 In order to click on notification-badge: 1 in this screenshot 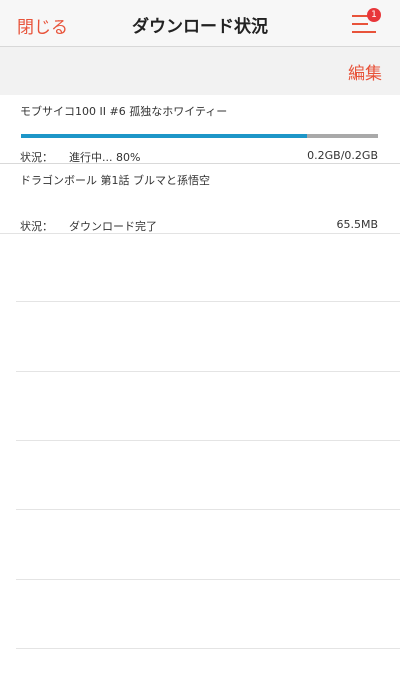, I will do `click(374, 15)`.